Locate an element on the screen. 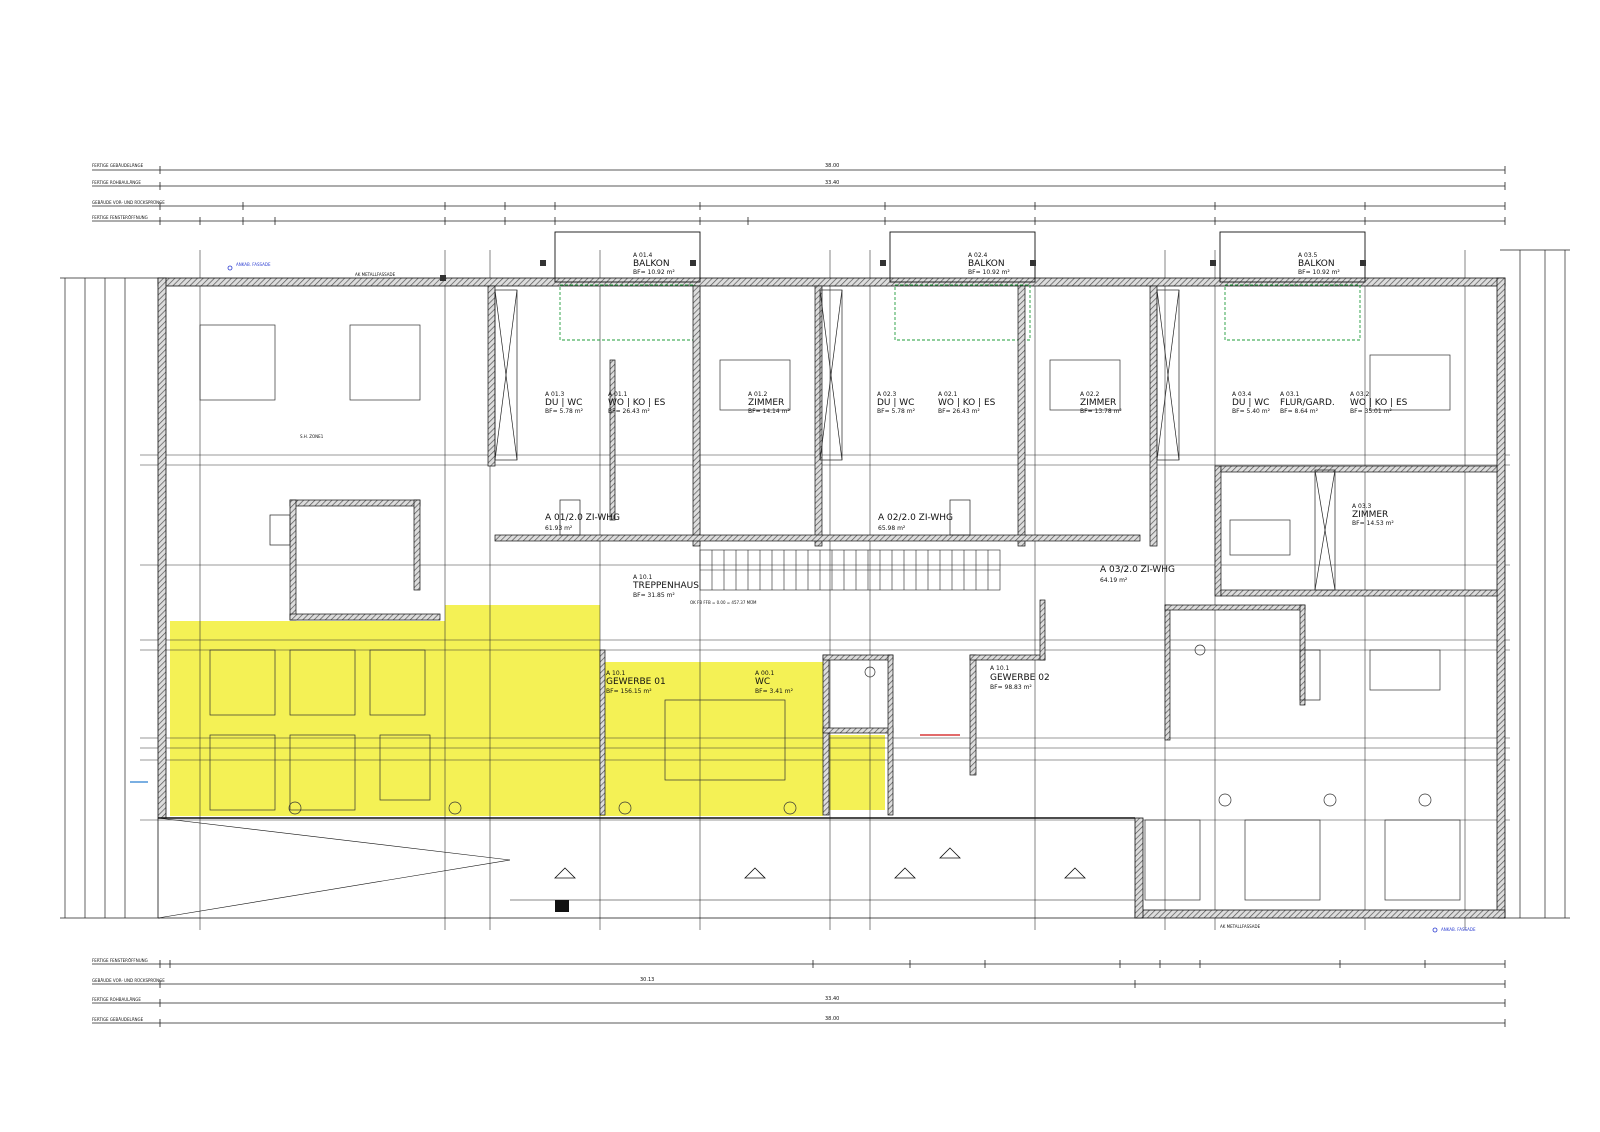 The image size is (1600, 1132). gewerbe02-area: BF= 98.83 m² is located at coordinates (1011, 687).